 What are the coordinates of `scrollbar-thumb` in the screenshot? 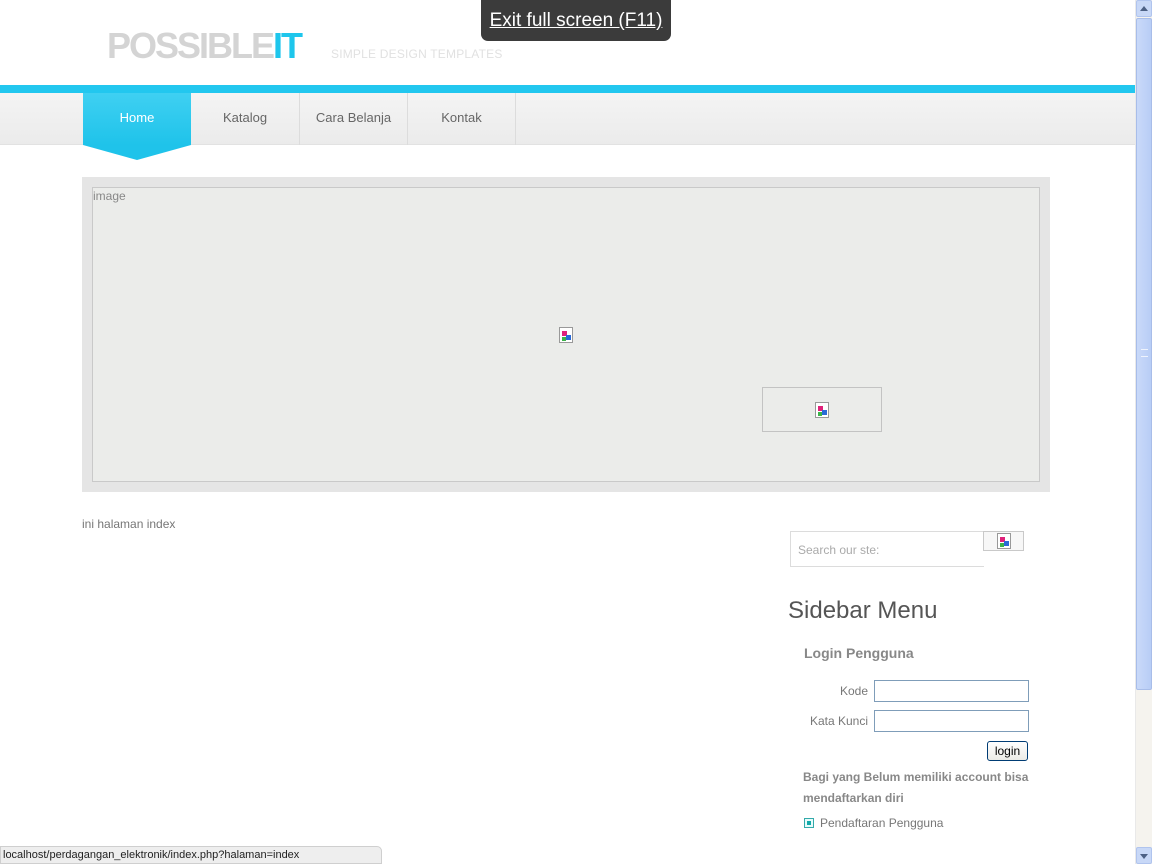 It's located at (1144, 354).